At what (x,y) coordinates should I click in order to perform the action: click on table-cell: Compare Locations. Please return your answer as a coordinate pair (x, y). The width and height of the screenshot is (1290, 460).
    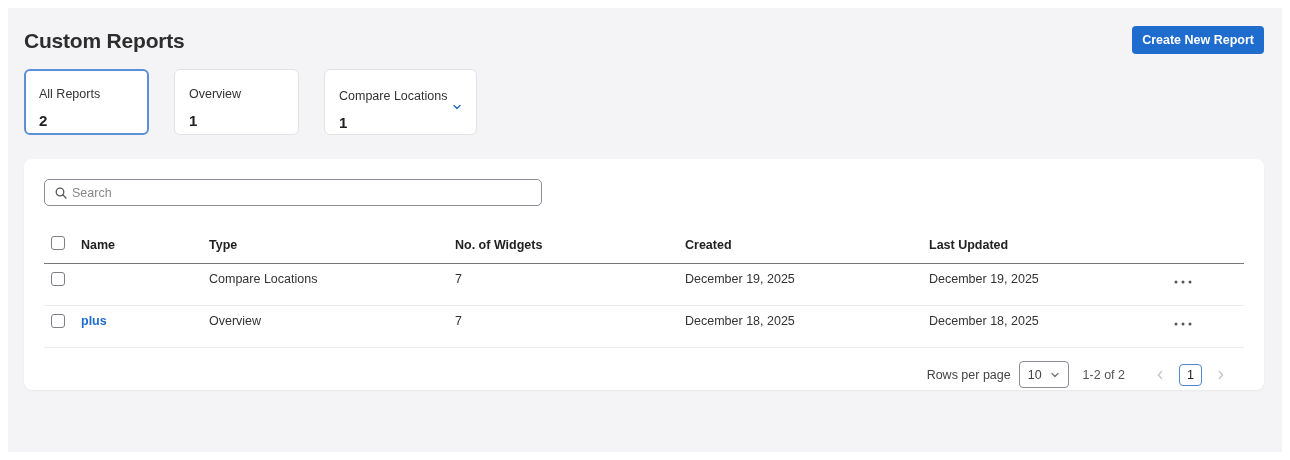
    Looking at the image, I should click on (263, 279).